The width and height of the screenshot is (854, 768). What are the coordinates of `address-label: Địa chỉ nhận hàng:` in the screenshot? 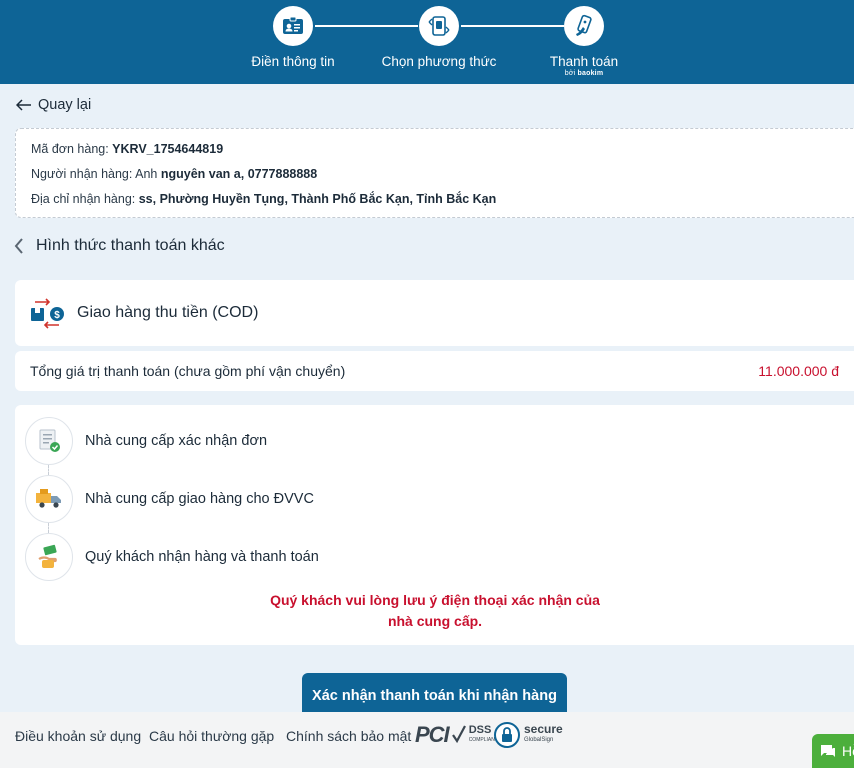 It's located at (85, 199).